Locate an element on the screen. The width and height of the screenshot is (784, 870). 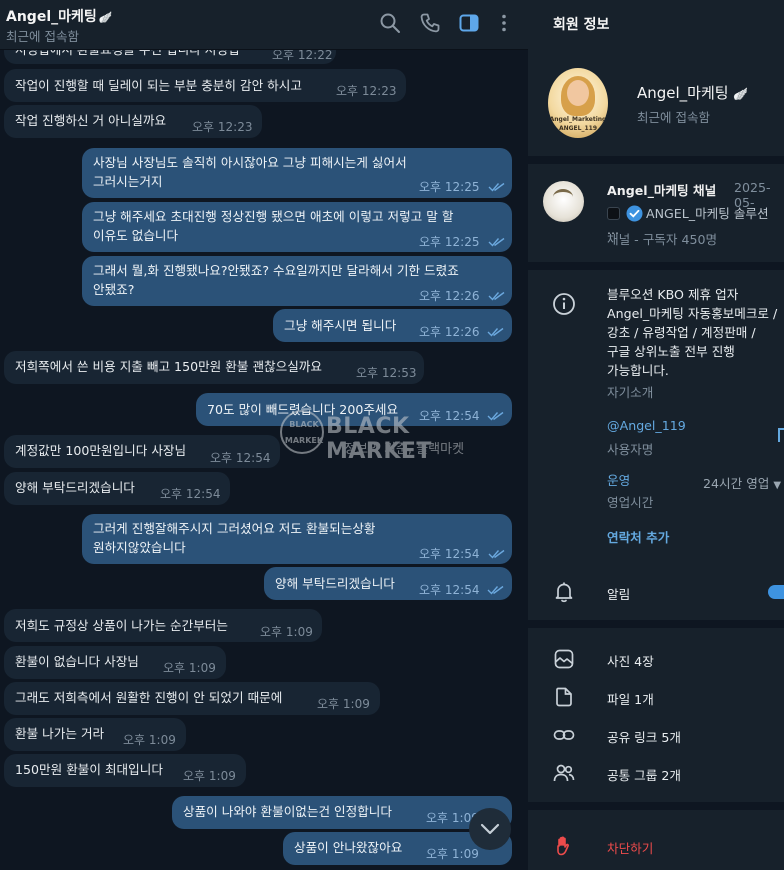
chat-title-text: Angel_마케팅 is located at coordinates (51, 17).